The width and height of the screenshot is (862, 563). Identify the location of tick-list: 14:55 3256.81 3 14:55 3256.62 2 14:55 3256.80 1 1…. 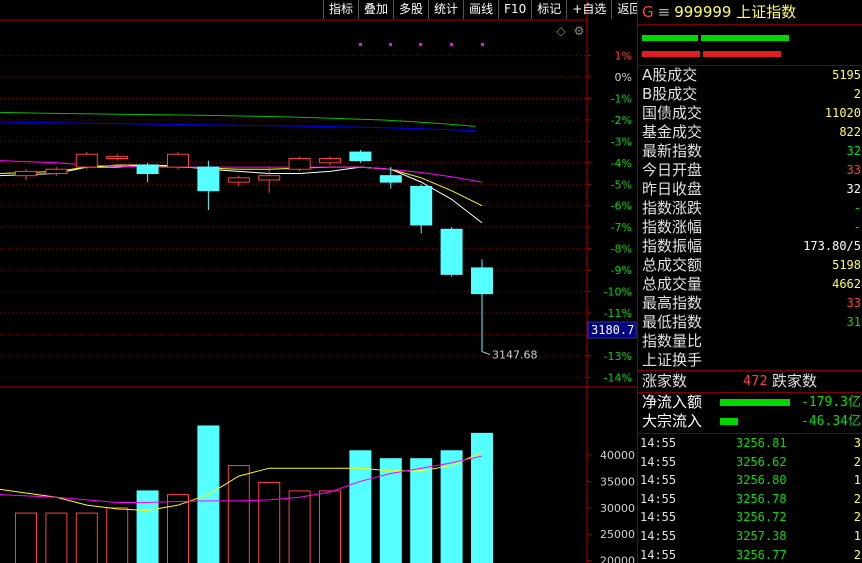
(750, 498).